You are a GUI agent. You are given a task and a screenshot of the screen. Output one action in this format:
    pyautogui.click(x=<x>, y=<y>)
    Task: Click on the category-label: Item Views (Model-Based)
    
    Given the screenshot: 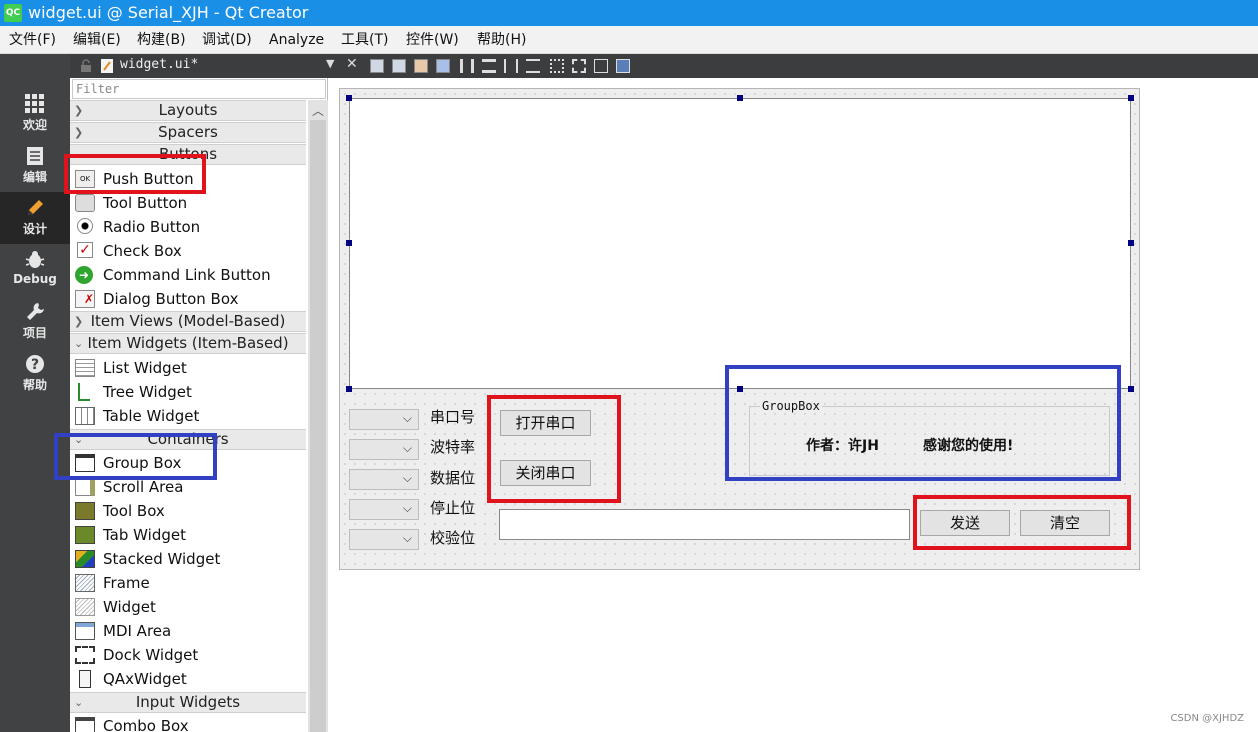 What is the action you would take?
    pyautogui.click(x=188, y=321)
    